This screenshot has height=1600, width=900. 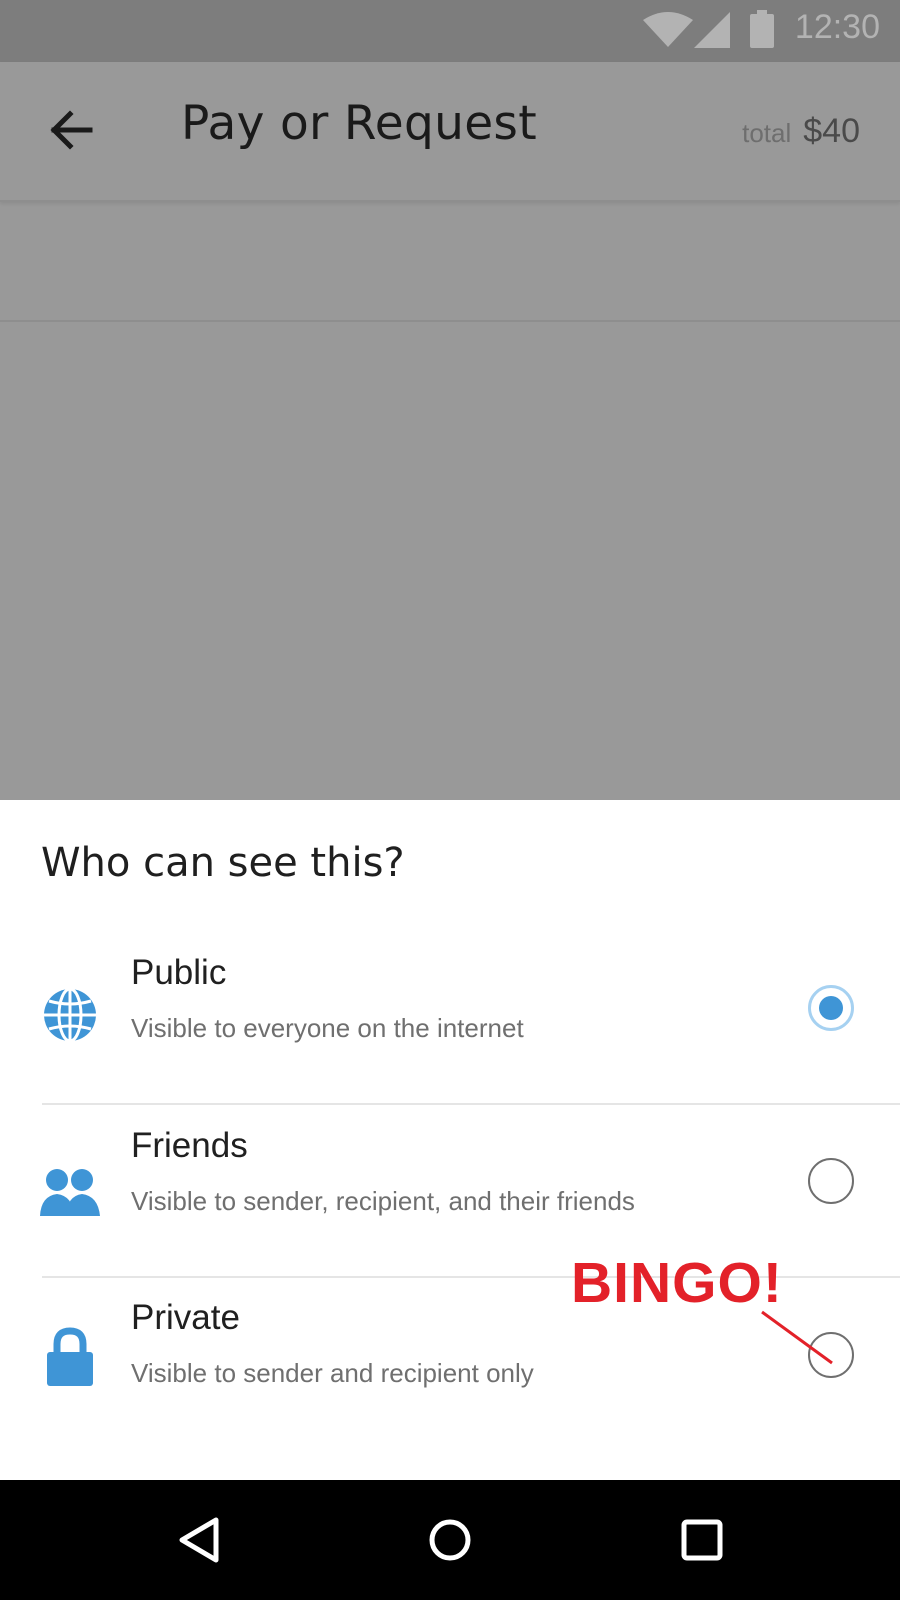 What do you see at coordinates (712, 30) in the screenshot?
I see `cell-signal-icon` at bounding box center [712, 30].